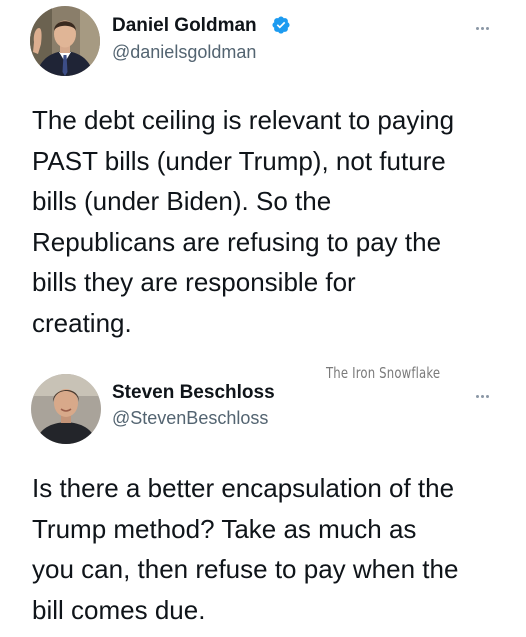 This screenshot has height=637, width=526. I want to click on author-display-name: Steven Beschloss, so click(193, 393).